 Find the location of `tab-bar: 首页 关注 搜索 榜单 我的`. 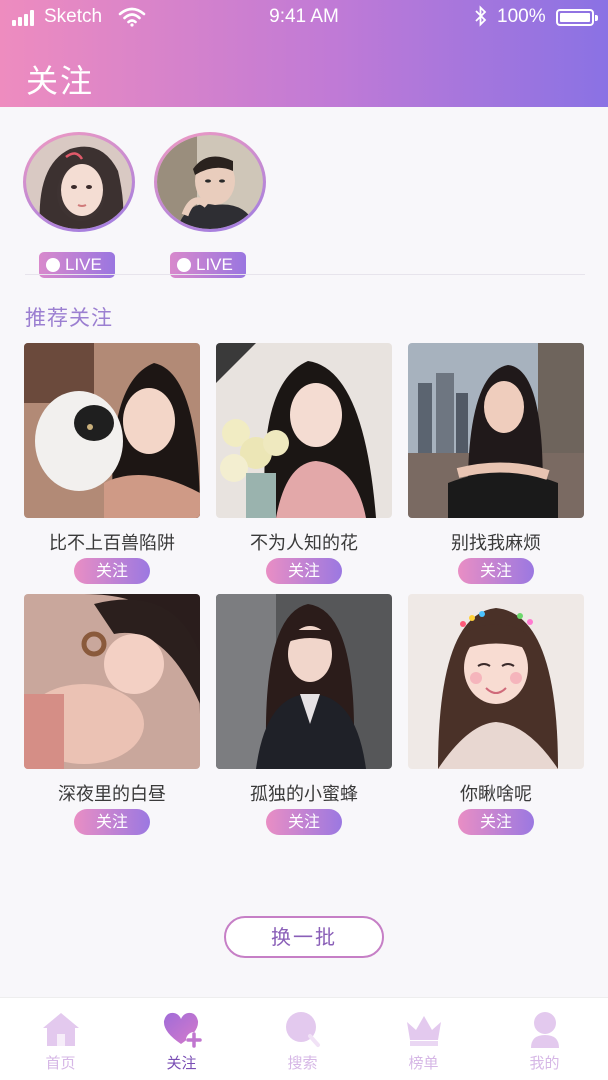

tab-bar: 首页 关注 搜索 榜单 我的 is located at coordinates (304, 1038).